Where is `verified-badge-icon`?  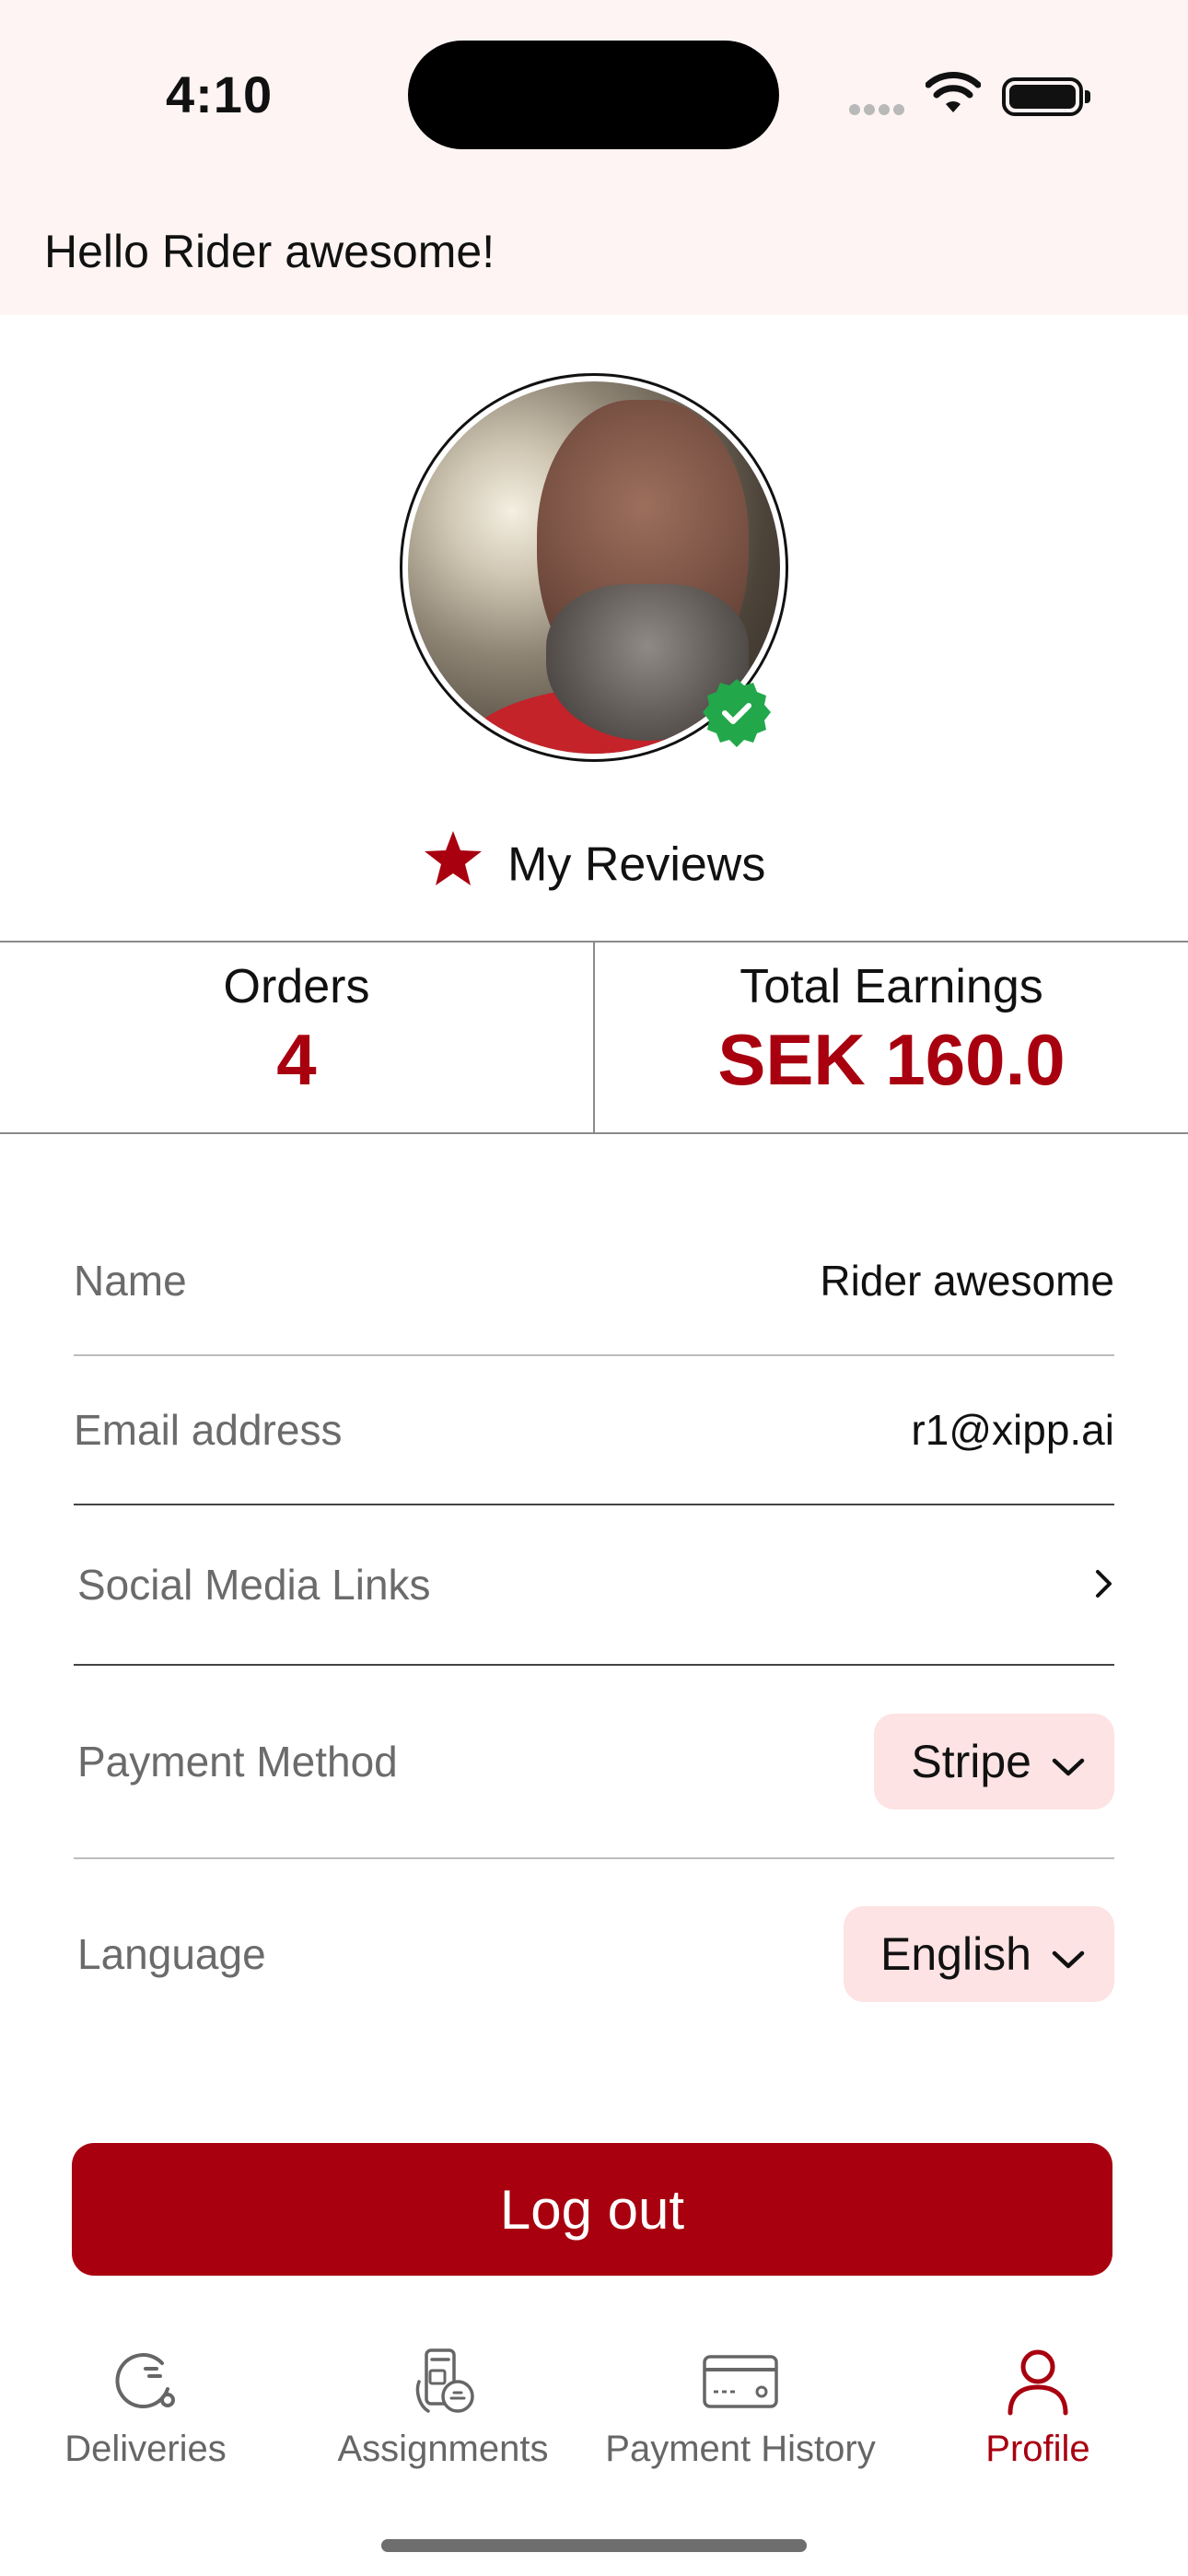 verified-badge-icon is located at coordinates (737, 714).